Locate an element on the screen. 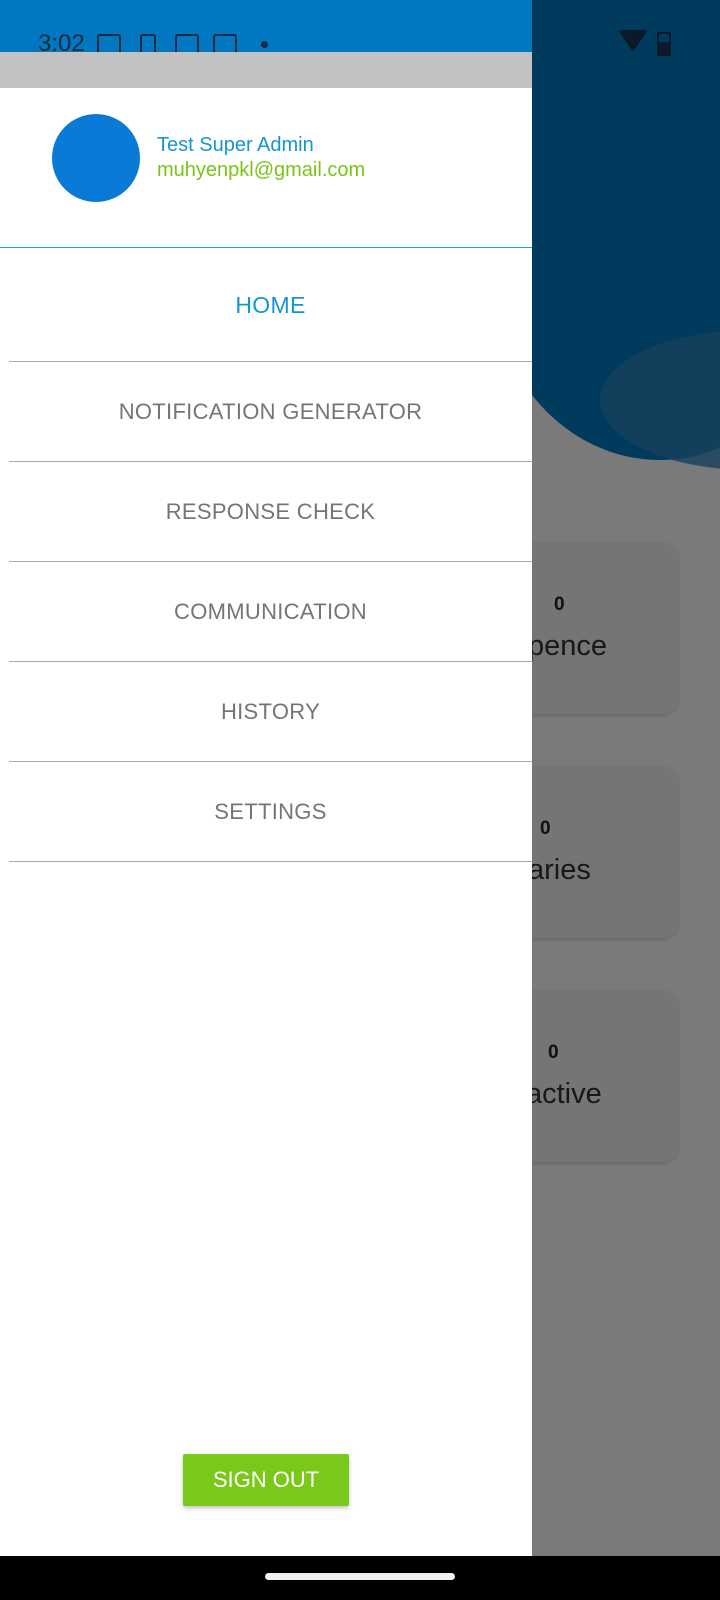  gesture-handle is located at coordinates (360, 1576).